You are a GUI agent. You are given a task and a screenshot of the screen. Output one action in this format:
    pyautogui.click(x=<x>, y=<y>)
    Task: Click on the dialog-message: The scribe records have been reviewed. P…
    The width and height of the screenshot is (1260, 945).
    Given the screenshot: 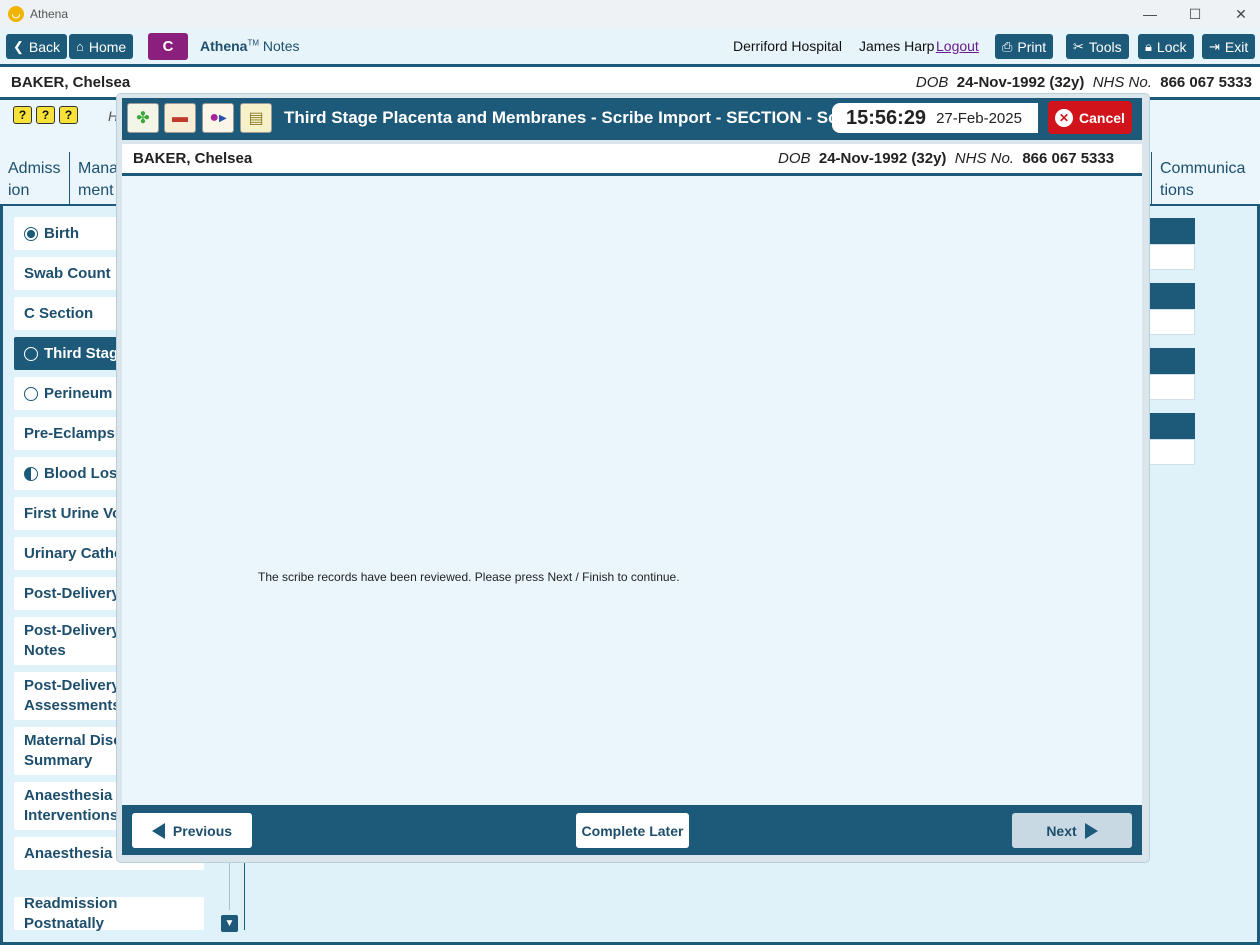 What is the action you would take?
    pyautogui.click(x=469, y=577)
    